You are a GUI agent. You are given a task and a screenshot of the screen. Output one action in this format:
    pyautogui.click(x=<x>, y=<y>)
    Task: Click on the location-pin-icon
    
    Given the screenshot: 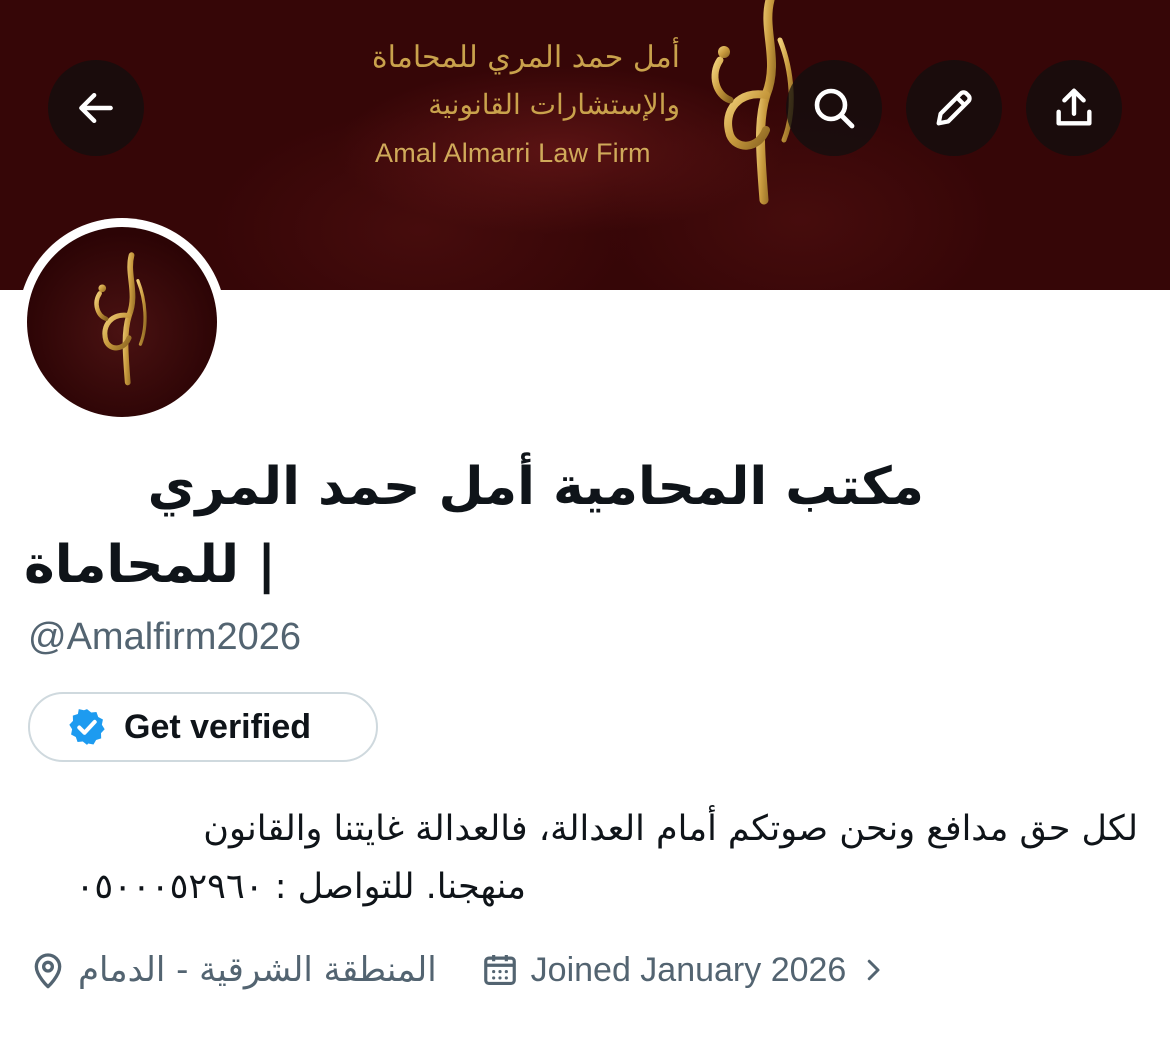 What is the action you would take?
    pyautogui.click(x=48, y=971)
    